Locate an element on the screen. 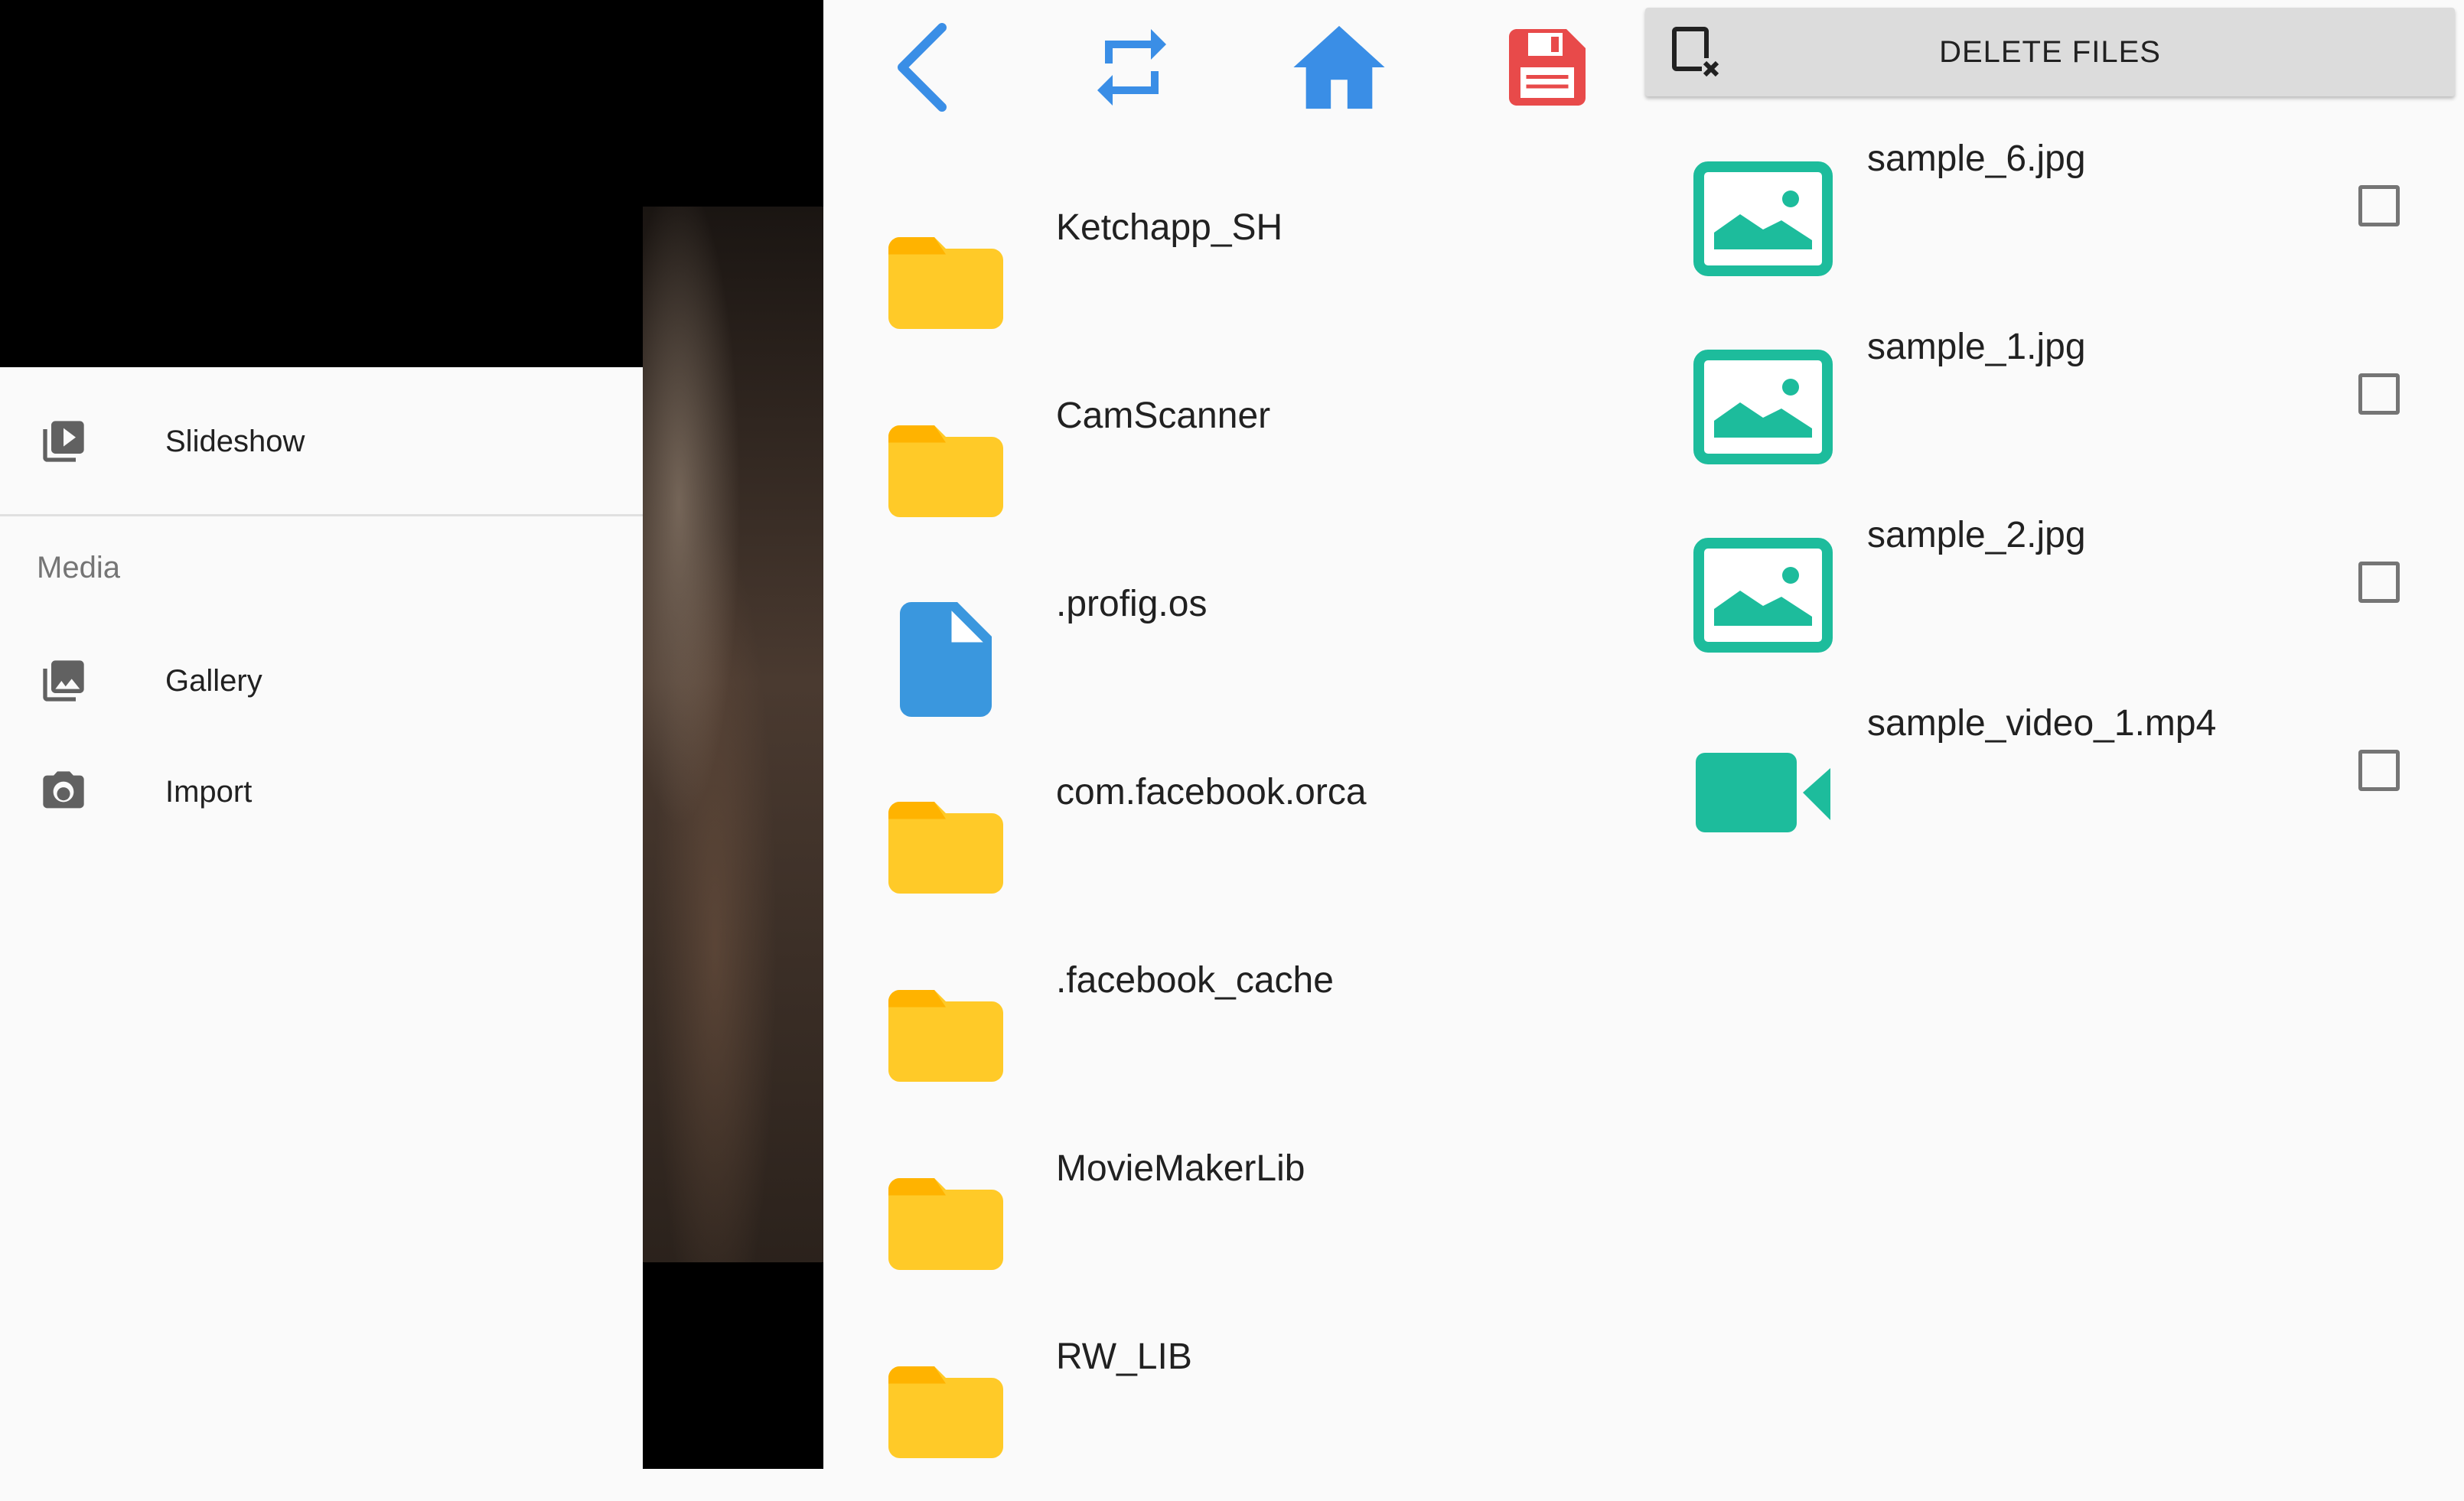 This screenshot has height=1501, width=2464. entry-name: com.facebook.orca is located at coordinates (1211, 792).